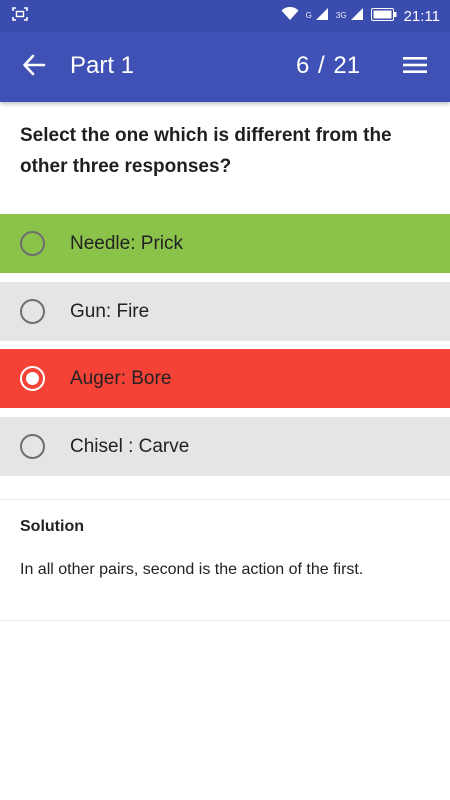  I want to click on arrow-left-icon, so click(34, 67).